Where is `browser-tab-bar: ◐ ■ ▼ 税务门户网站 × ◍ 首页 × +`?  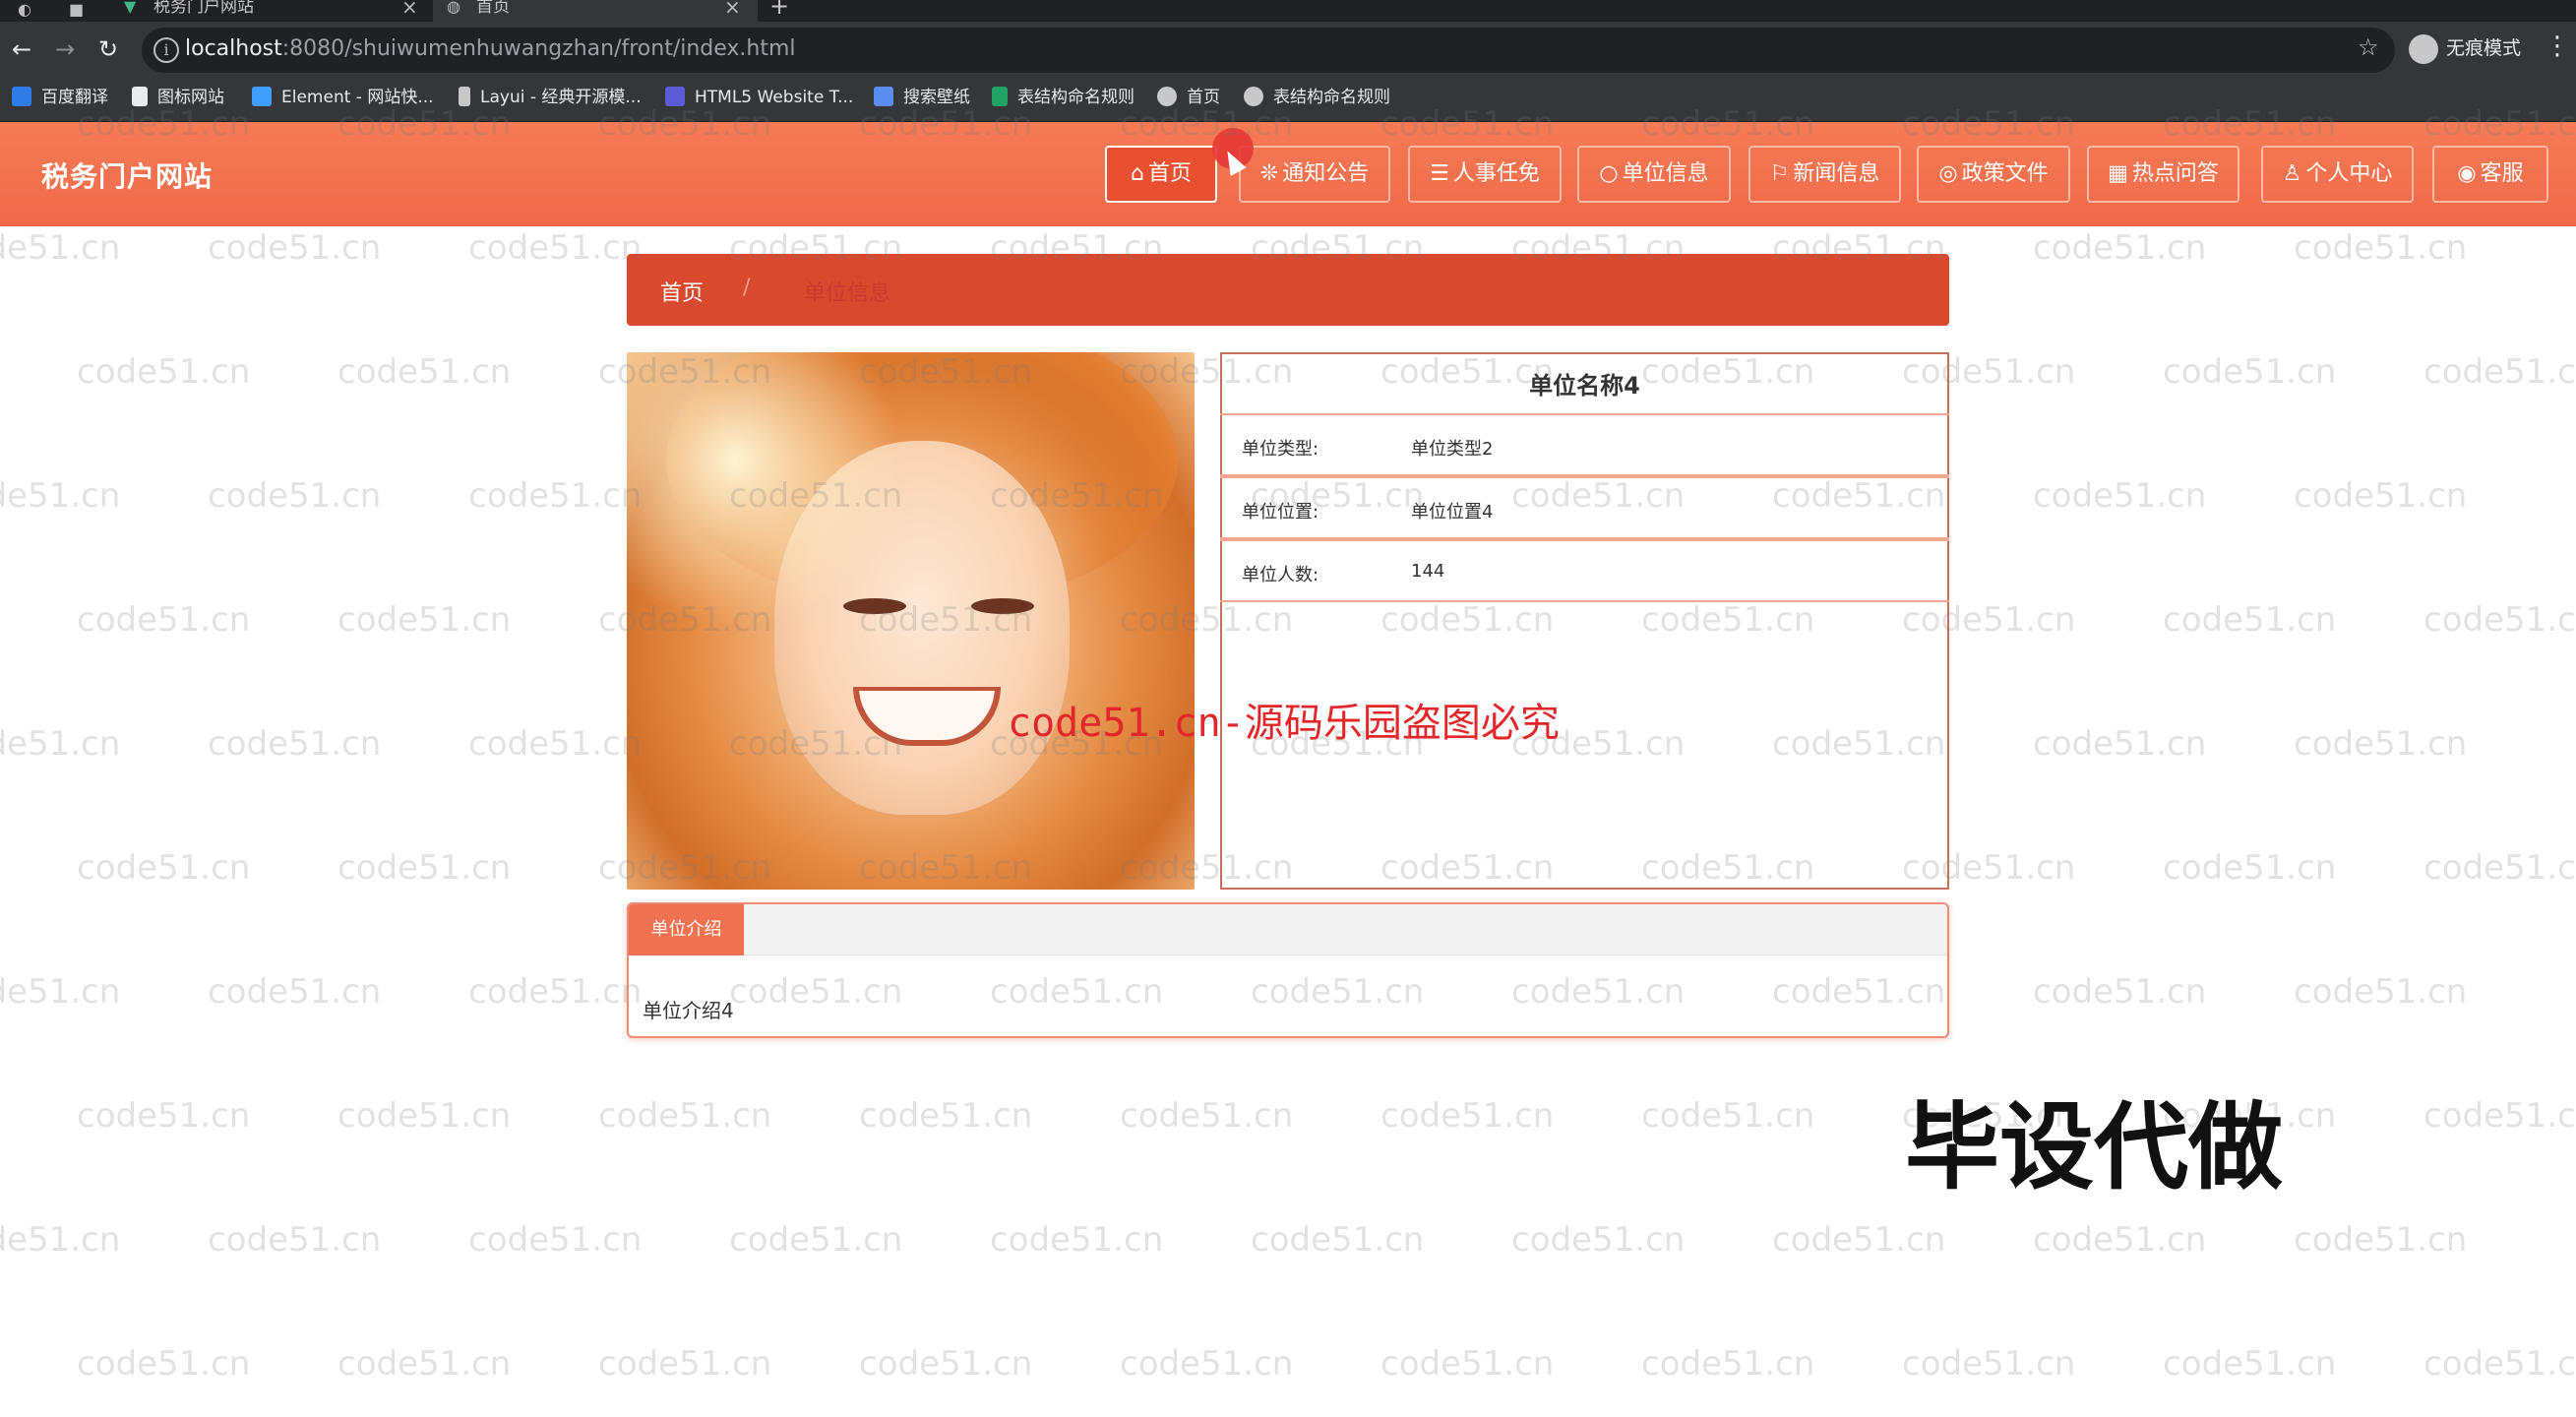
browser-tab-bar: ◐ ■ ▼ 税务门户网站 × ◍ 首页 × + is located at coordinates (1288, 11).